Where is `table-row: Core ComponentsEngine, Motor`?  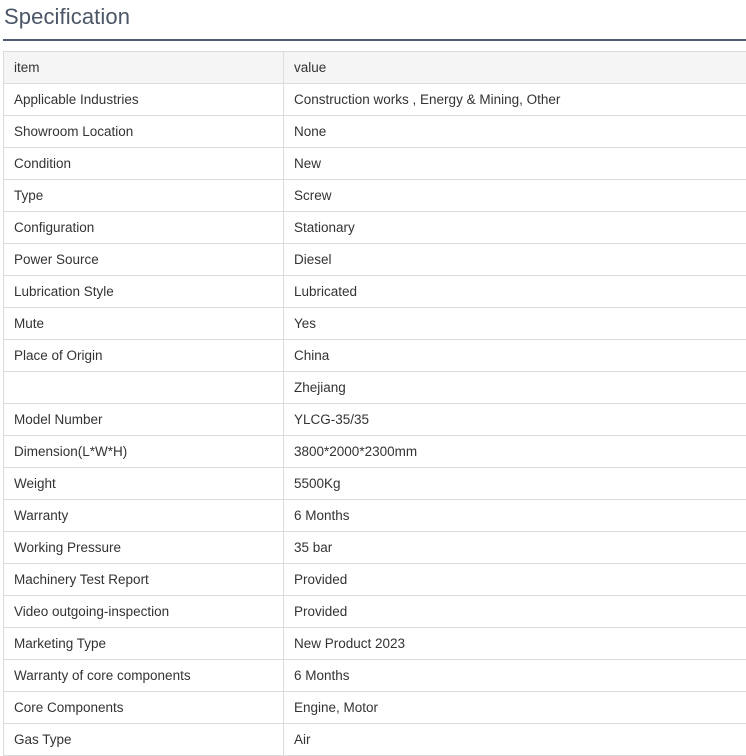 table-row: Core ComponentsEngine, Motor is located at coordinates (375, 708).